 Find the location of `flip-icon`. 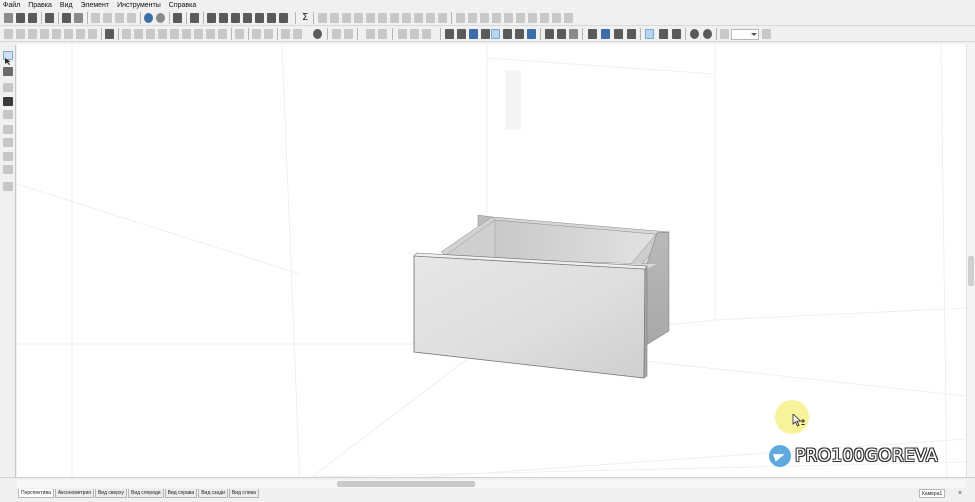

flip-icon is located at coordinates (544, 18).